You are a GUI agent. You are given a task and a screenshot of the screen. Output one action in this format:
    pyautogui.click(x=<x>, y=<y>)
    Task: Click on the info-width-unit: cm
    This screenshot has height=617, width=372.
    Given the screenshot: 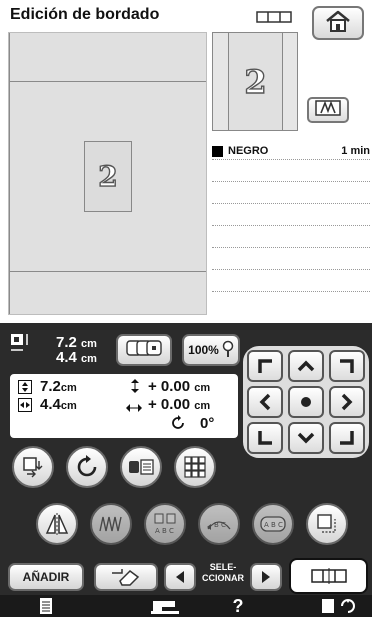 What is the action you would take?
    pyautogui.click(x=68, y=406)
    